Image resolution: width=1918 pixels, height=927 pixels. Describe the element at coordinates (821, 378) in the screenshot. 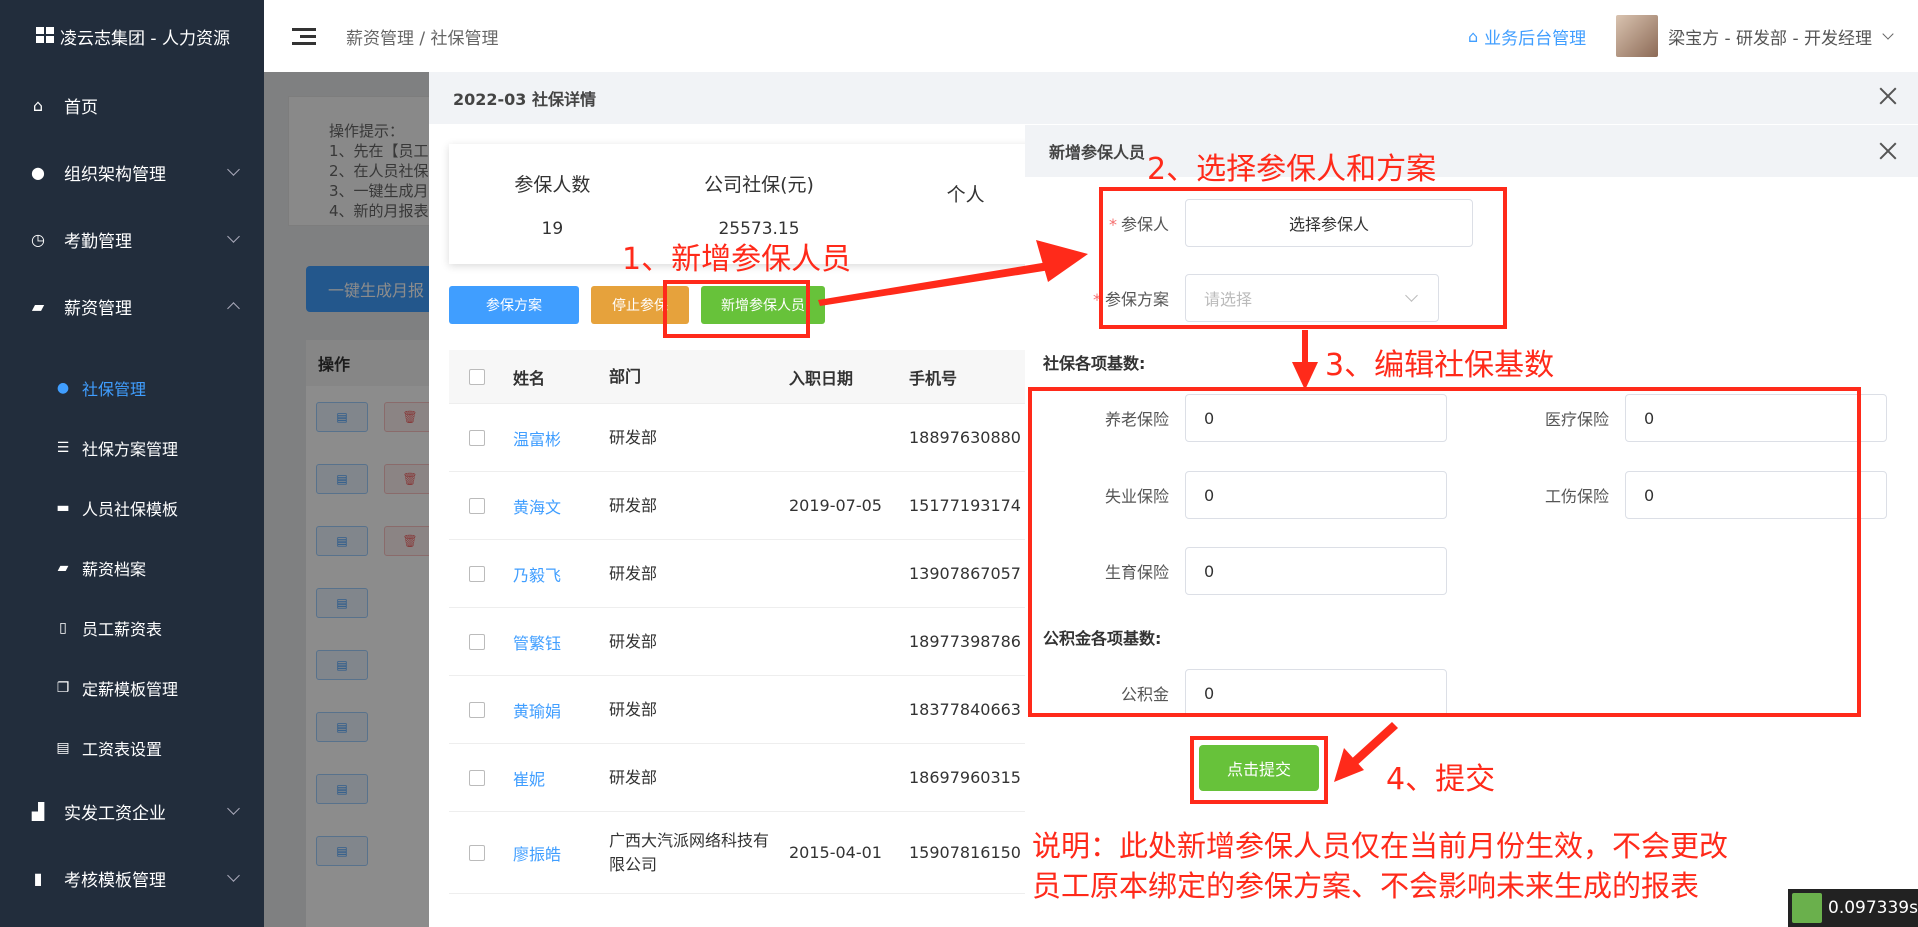

I see `column-header: 入职日期` at that location.